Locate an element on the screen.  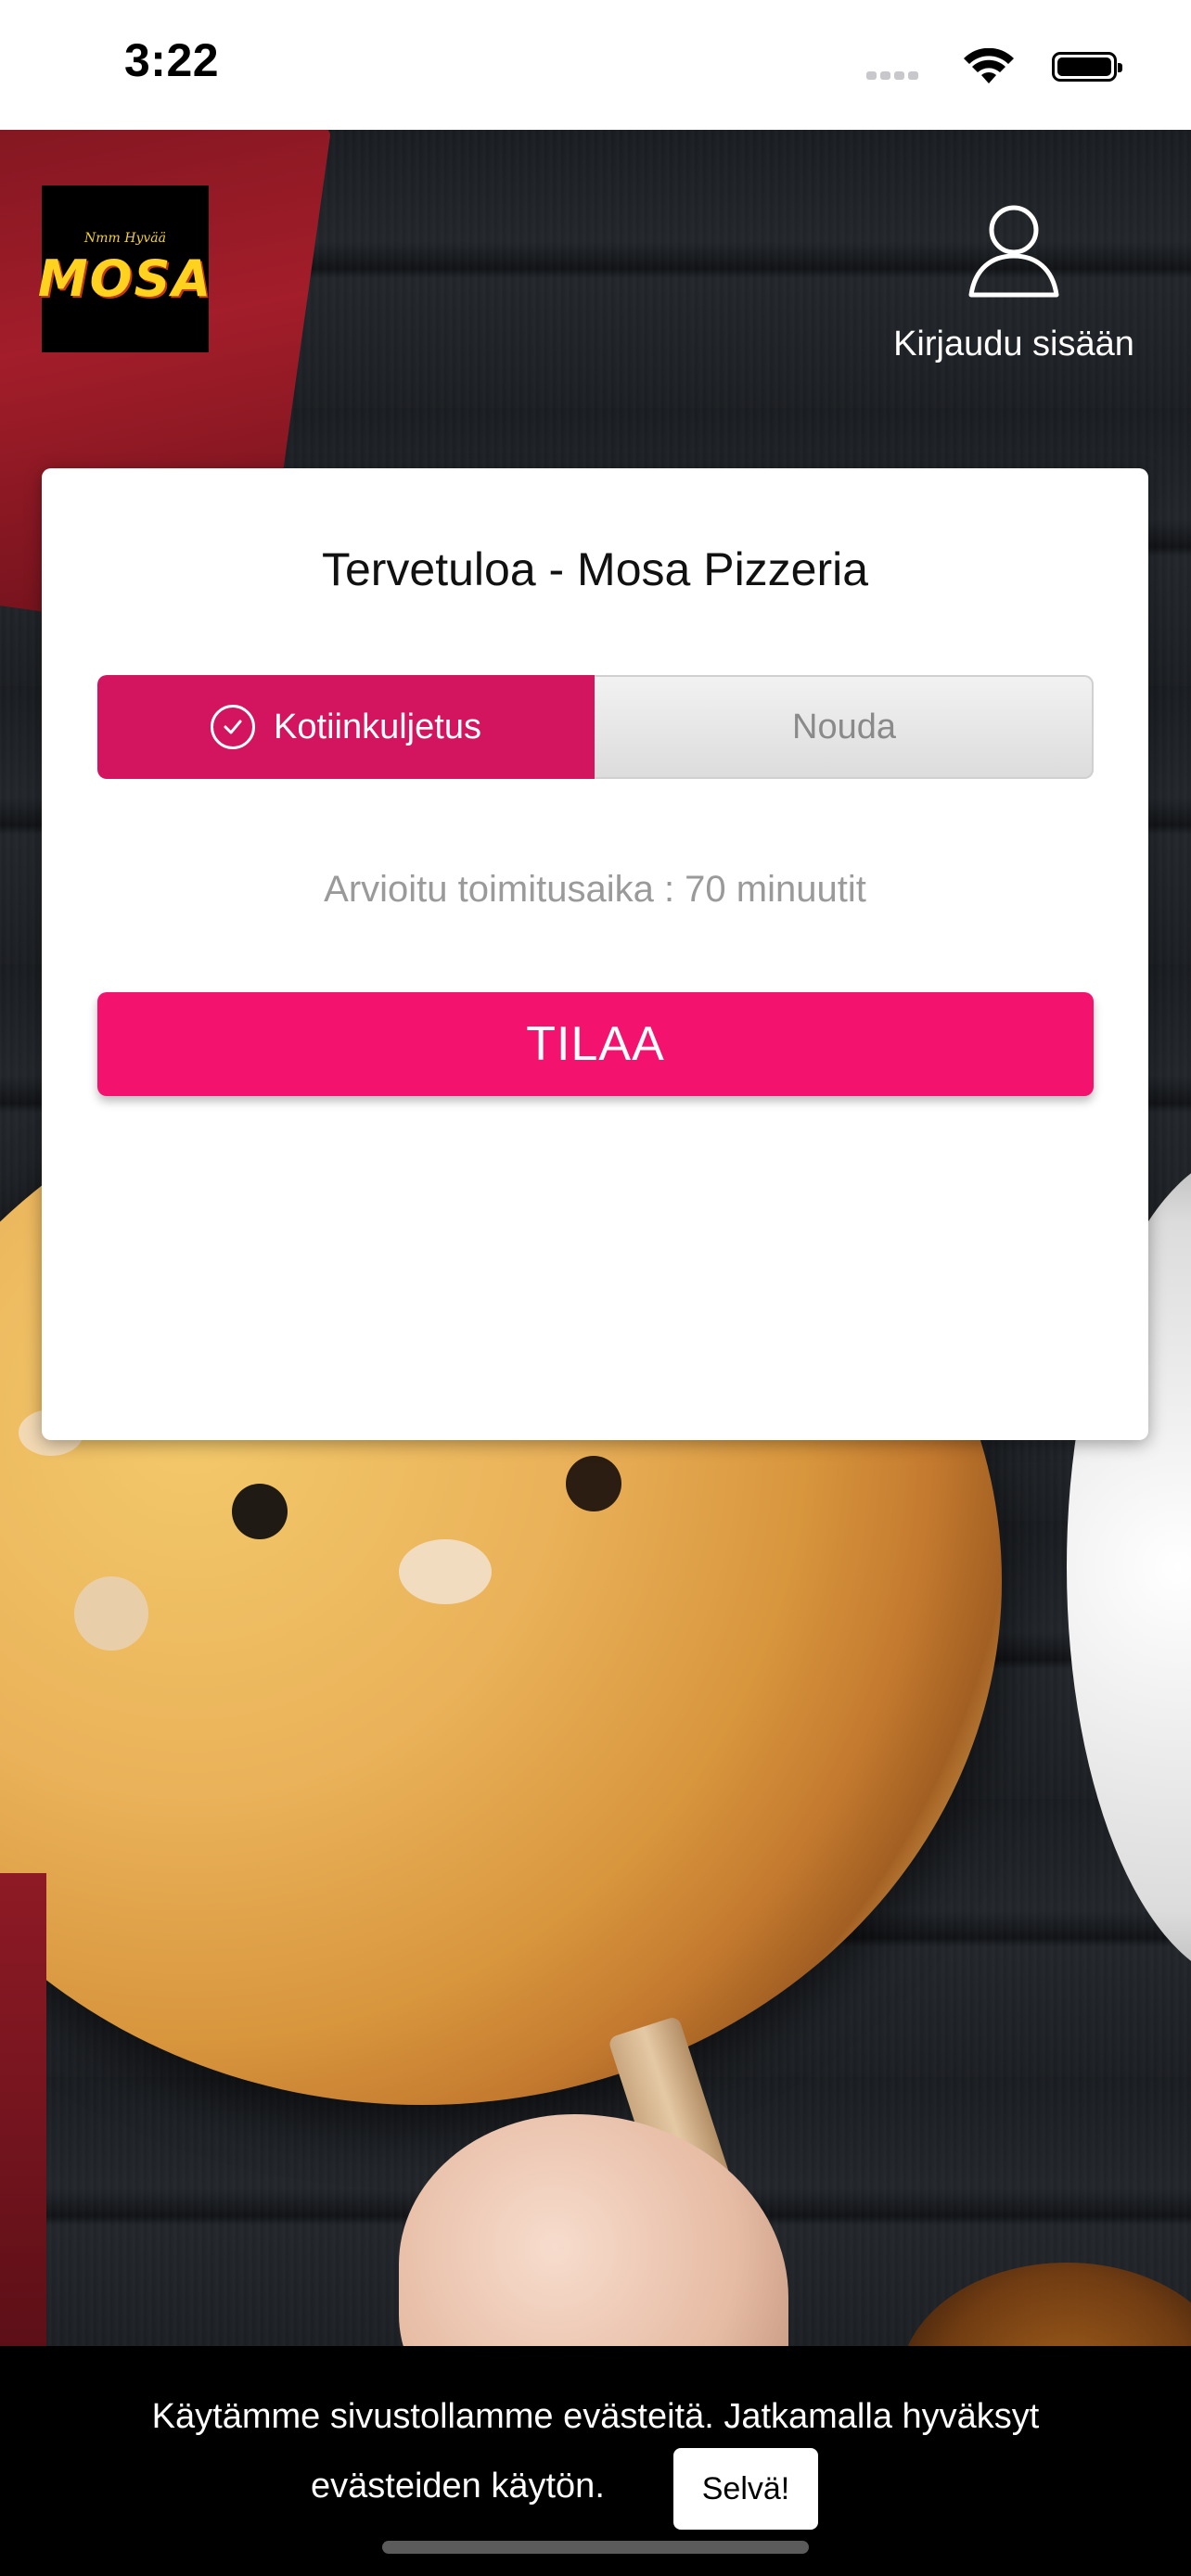
wifi-icon is located at coordinates (989, 66).